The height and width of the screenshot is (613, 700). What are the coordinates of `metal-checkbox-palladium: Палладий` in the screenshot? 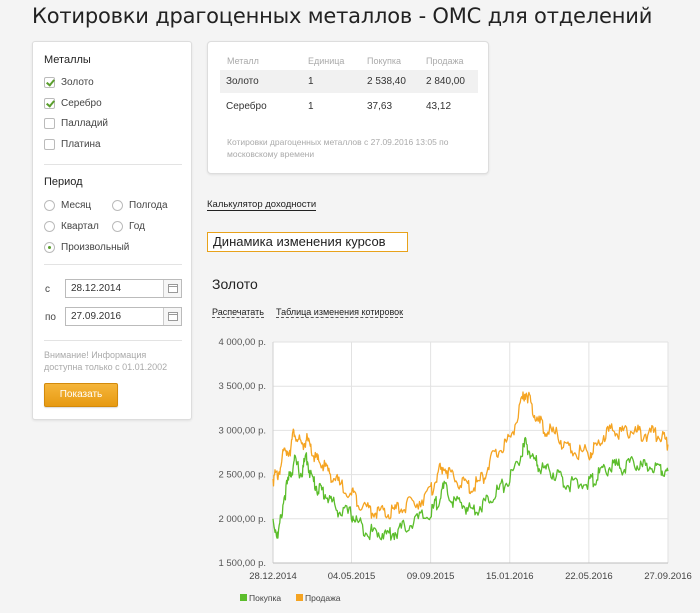 It's located at (76, 123).